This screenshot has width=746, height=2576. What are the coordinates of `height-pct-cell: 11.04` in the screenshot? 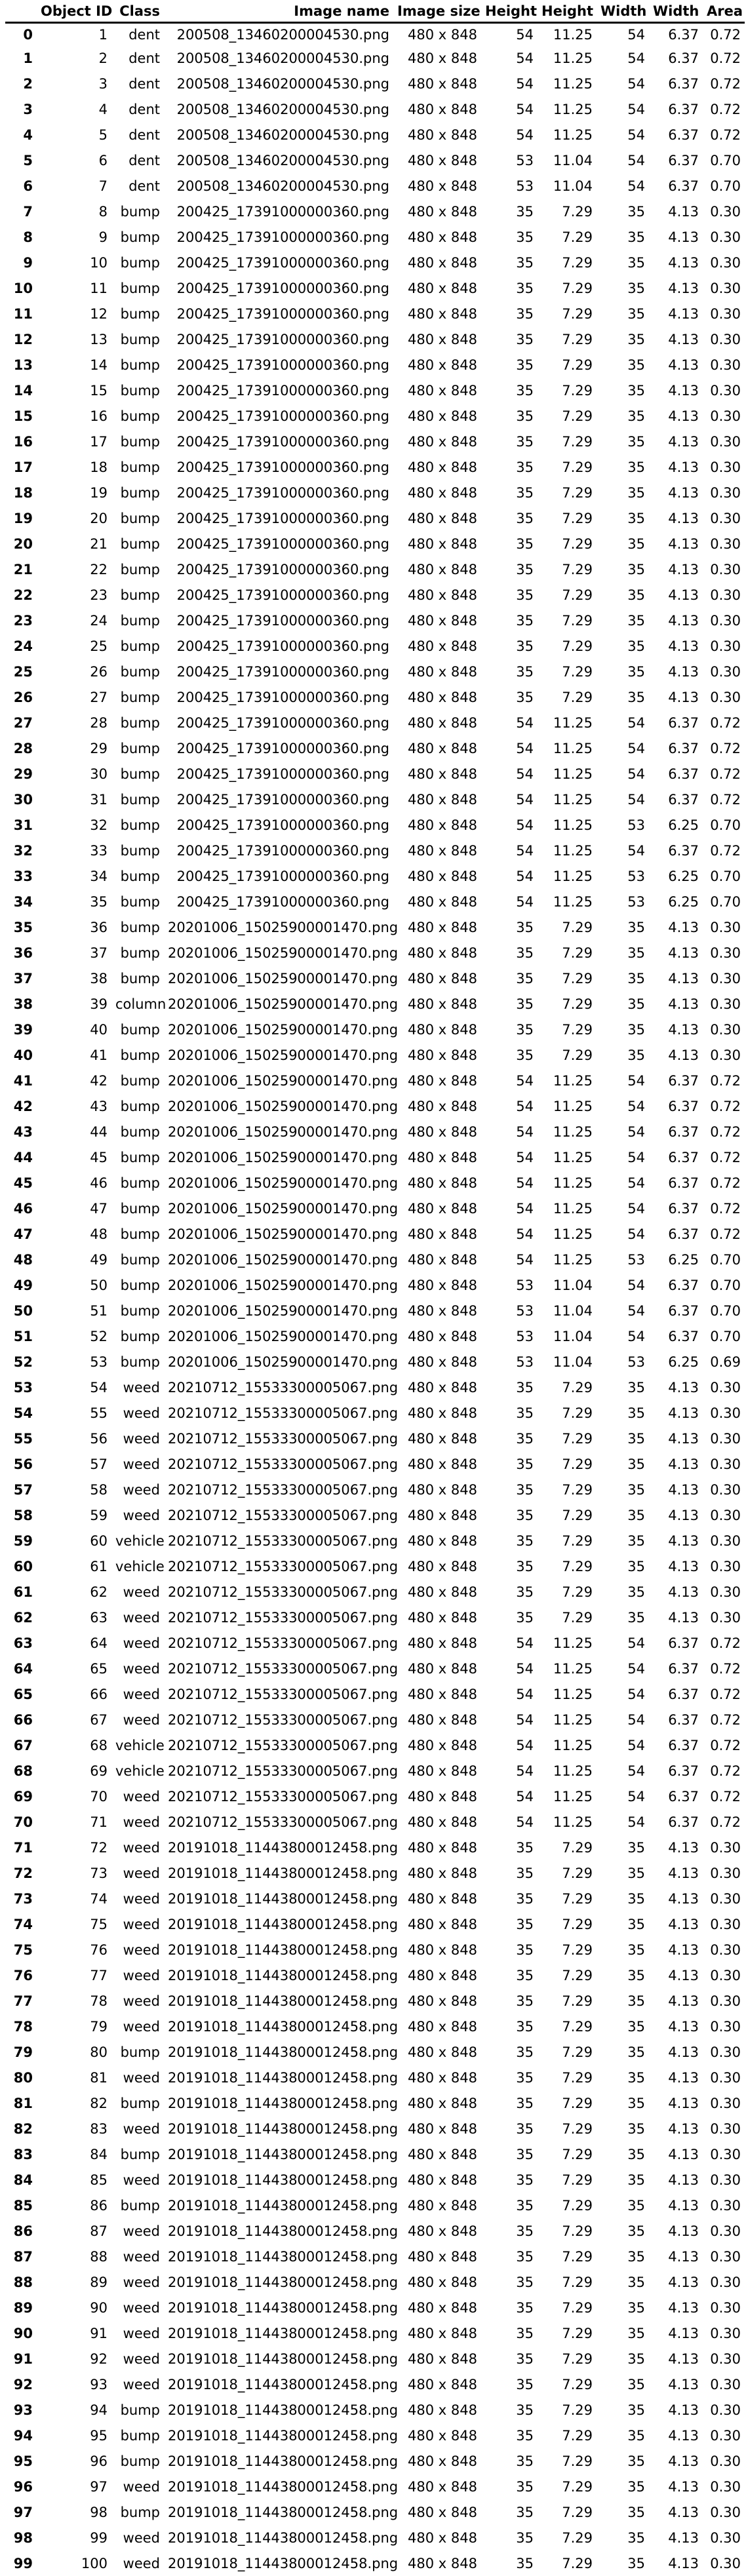 It's located at (567, 1362).